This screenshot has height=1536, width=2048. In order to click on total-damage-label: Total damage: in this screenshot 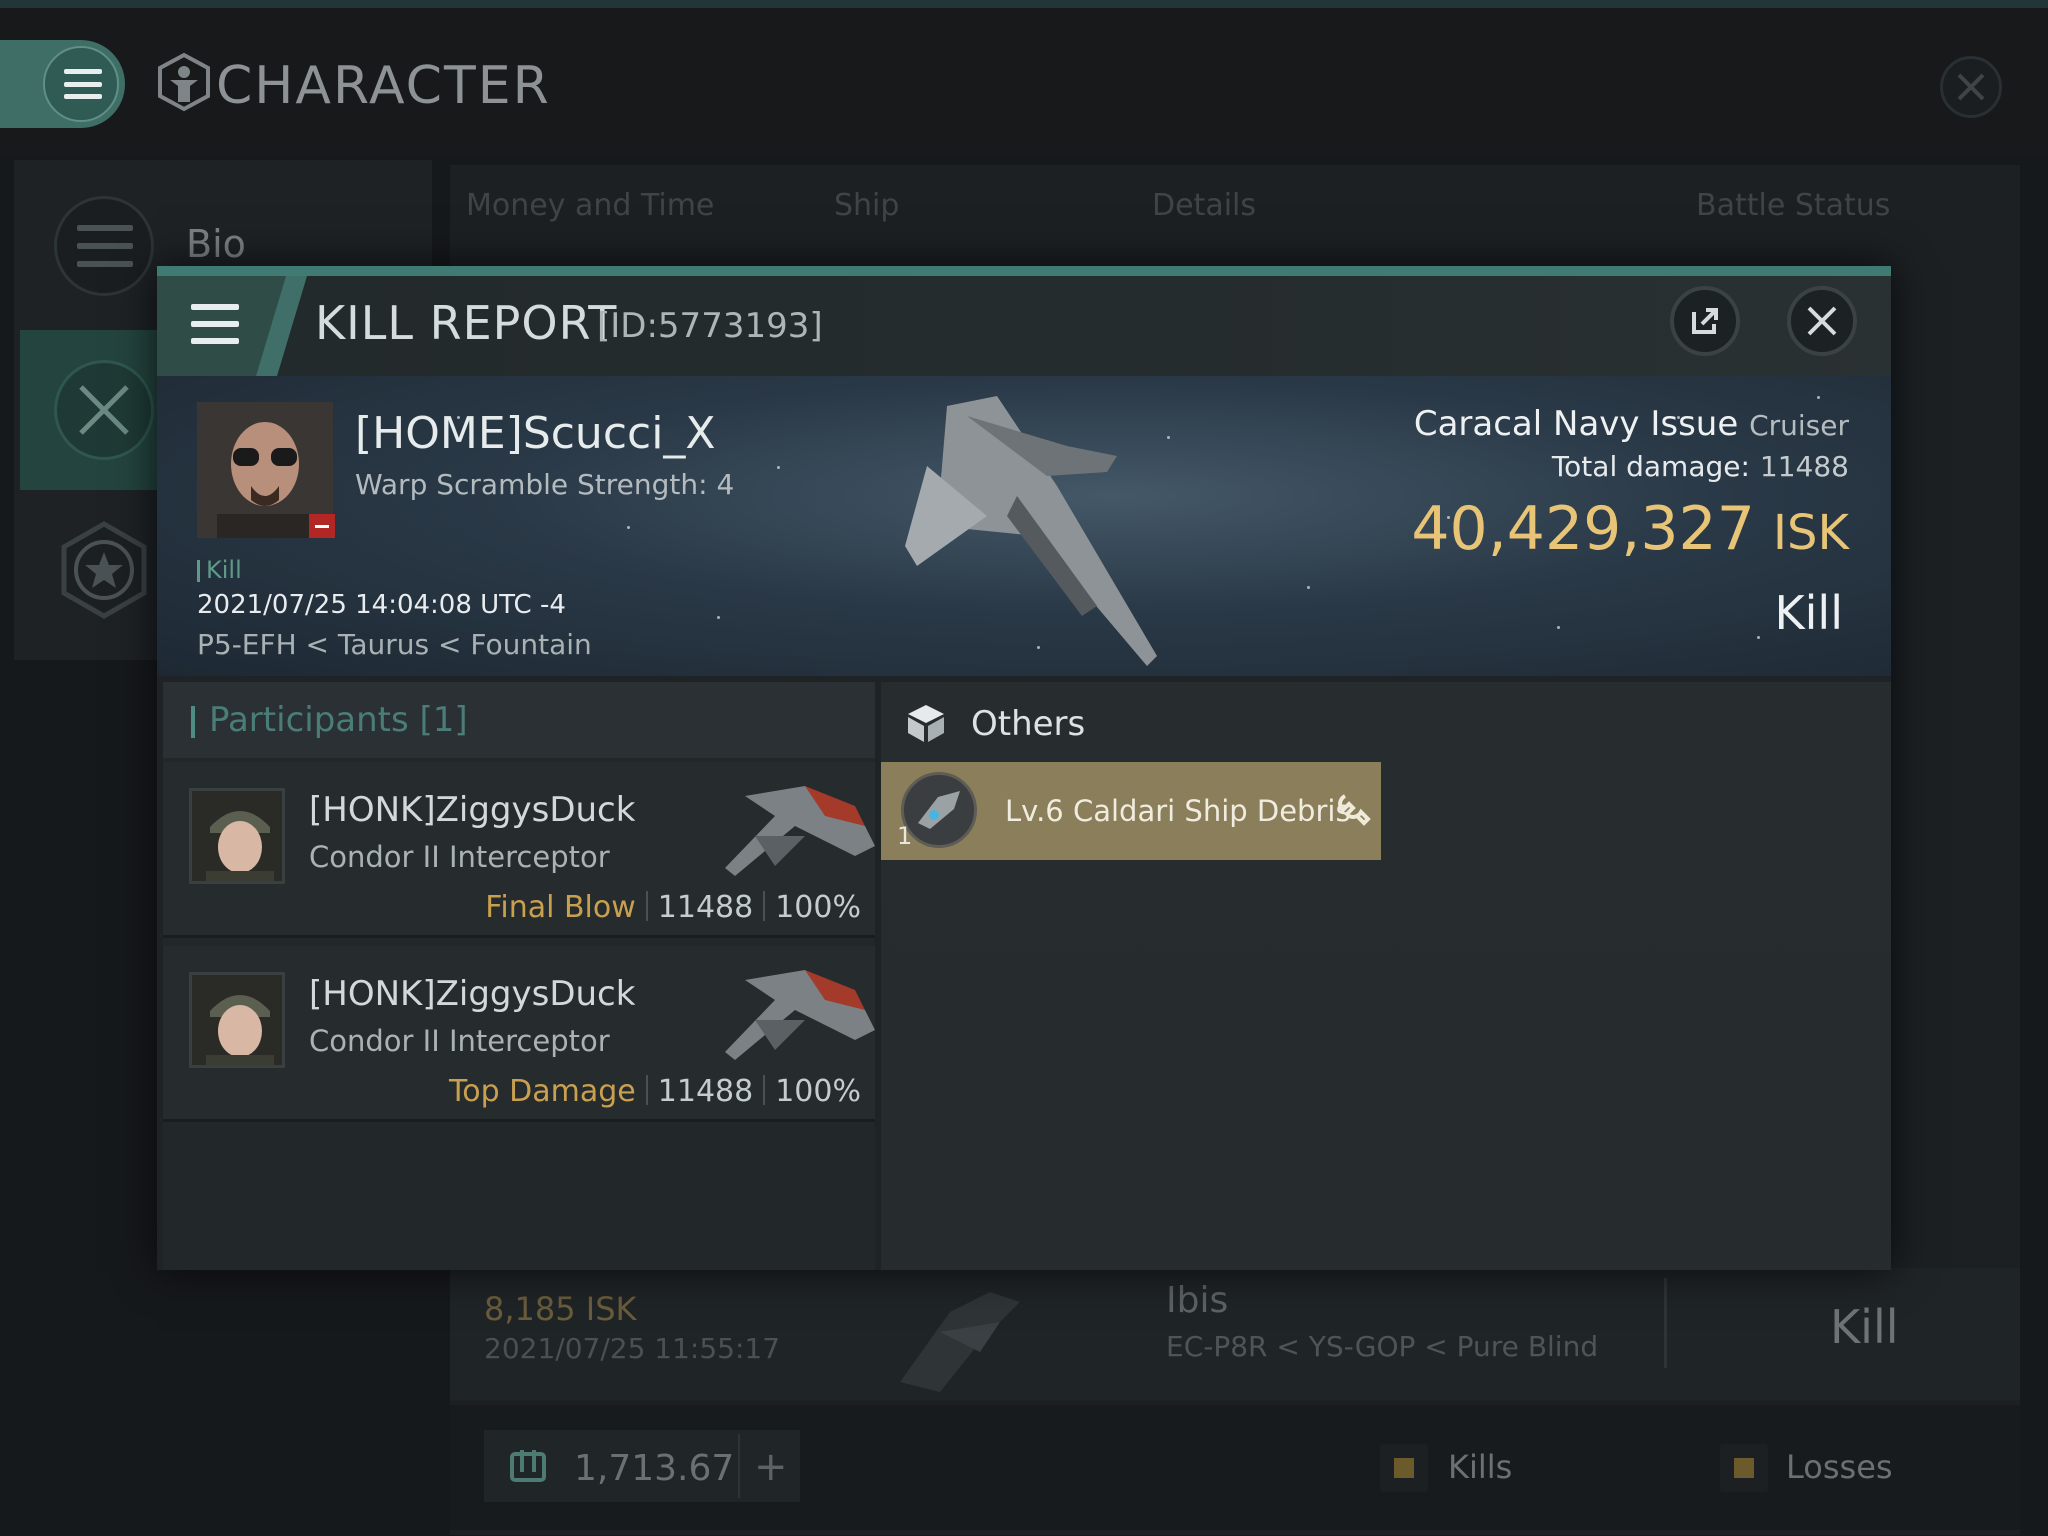, I will do `click(1650, 466)`.